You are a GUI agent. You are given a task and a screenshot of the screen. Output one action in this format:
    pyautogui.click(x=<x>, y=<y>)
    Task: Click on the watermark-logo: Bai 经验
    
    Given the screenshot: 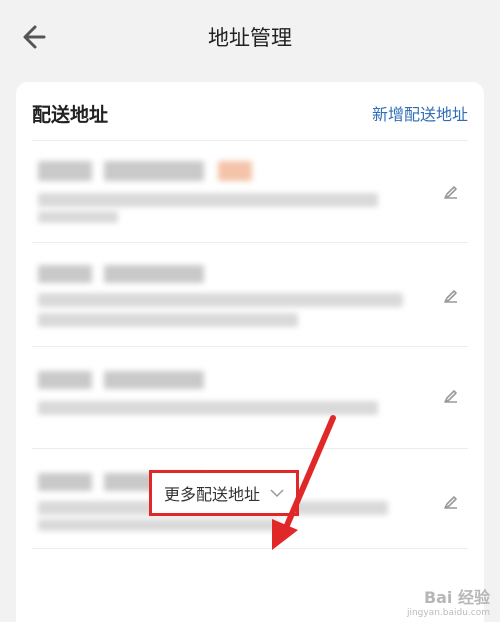 What is the action you would take?
    pyautogui.click(x=456, y=597)
    